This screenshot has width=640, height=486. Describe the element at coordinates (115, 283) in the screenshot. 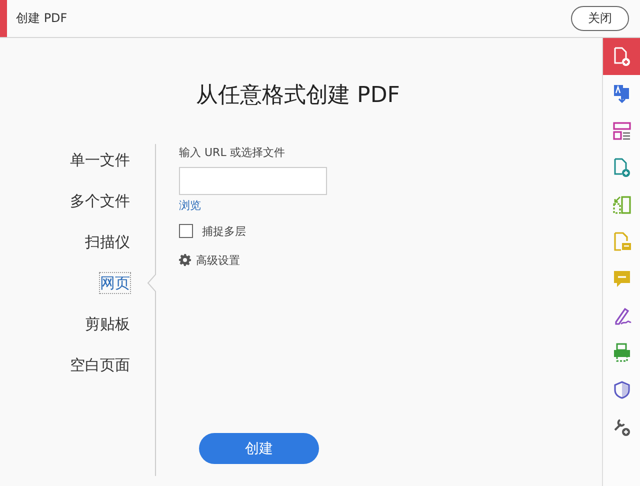

I see `source-item: 网页` at that location.